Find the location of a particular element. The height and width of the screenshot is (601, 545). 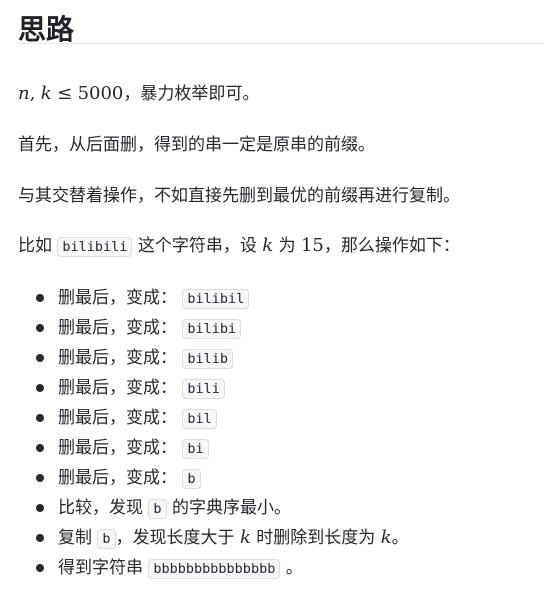

step-code: bilibi is located at coordinates (212, 329).